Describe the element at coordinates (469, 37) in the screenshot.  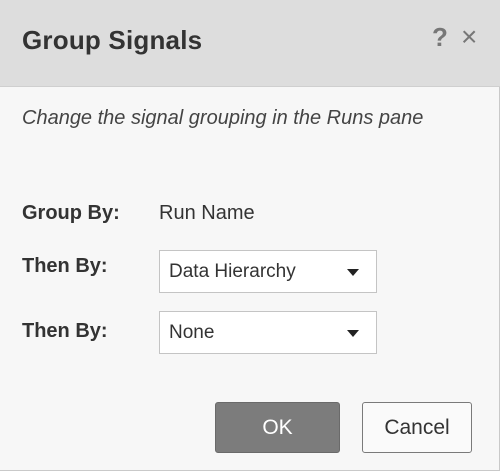
I see `close-icon: ×` at that location.